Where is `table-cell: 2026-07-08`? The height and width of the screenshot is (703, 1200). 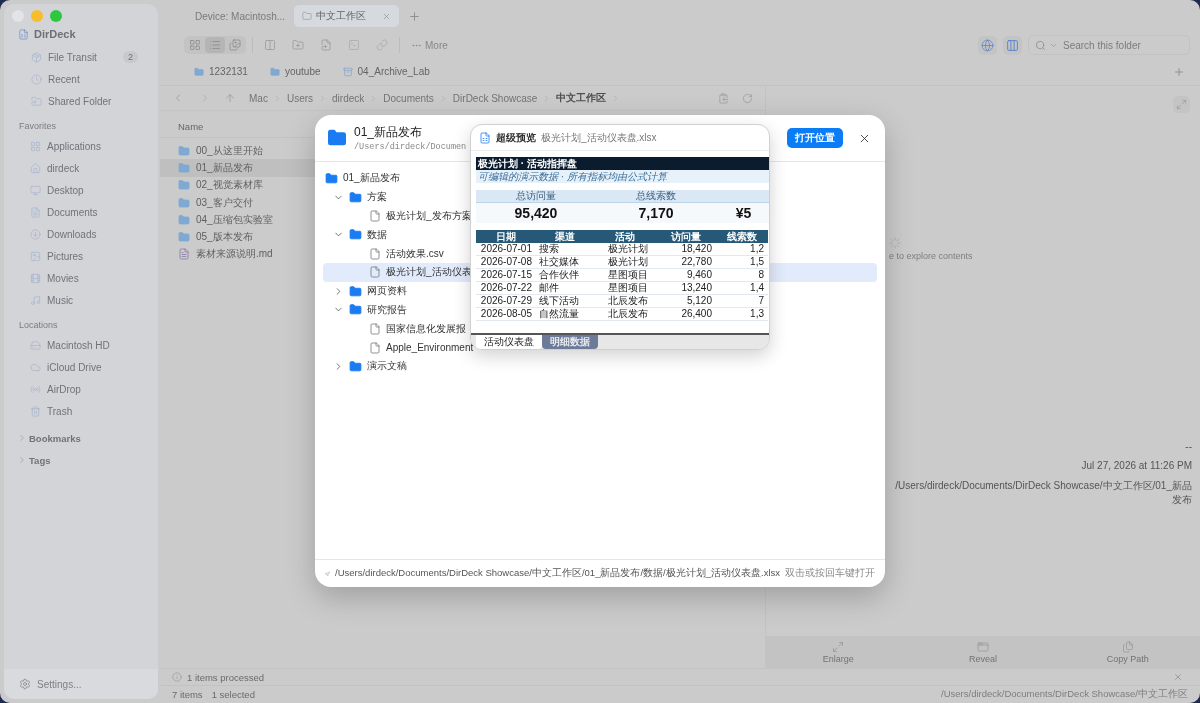
table-cell: 2026-07-08 is located at coordinates (506, 262).